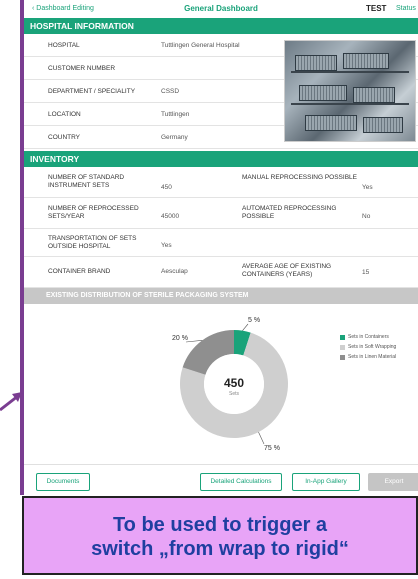 This screenshot has width=418, height=579. I want to click on documents-button: Documents, so click(63, 482).